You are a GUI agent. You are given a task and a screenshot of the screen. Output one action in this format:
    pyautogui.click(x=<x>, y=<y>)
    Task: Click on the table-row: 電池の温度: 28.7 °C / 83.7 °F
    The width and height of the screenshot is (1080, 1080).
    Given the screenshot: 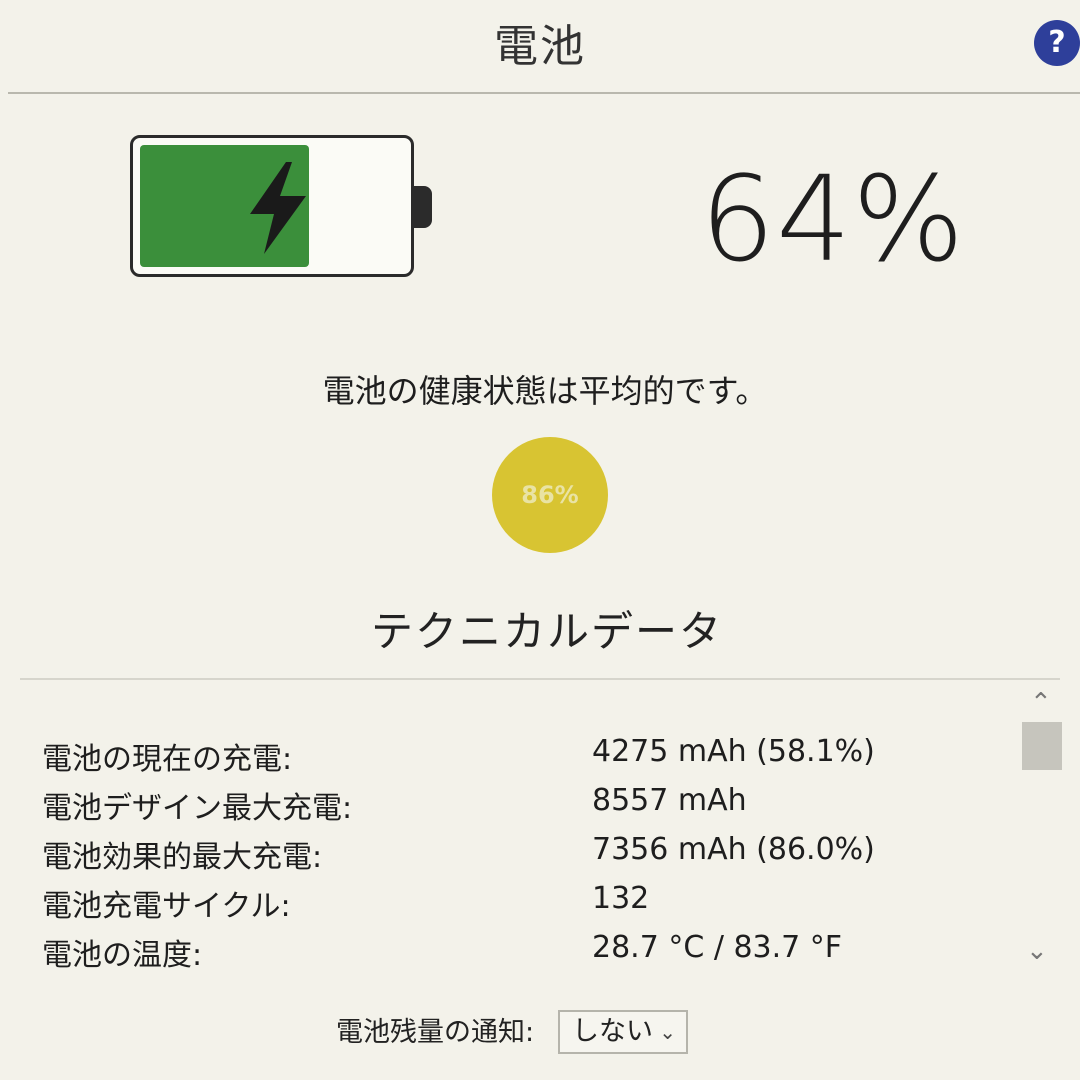 What is the action you would take?
    pyautogui.click(x=492, y=954)
    